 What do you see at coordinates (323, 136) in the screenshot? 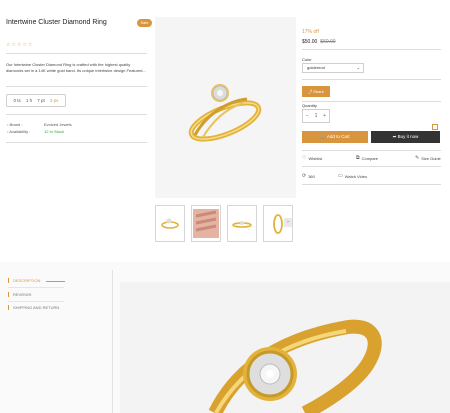
I see `cart-icon: 🛒` at bounding box center [323, 136].